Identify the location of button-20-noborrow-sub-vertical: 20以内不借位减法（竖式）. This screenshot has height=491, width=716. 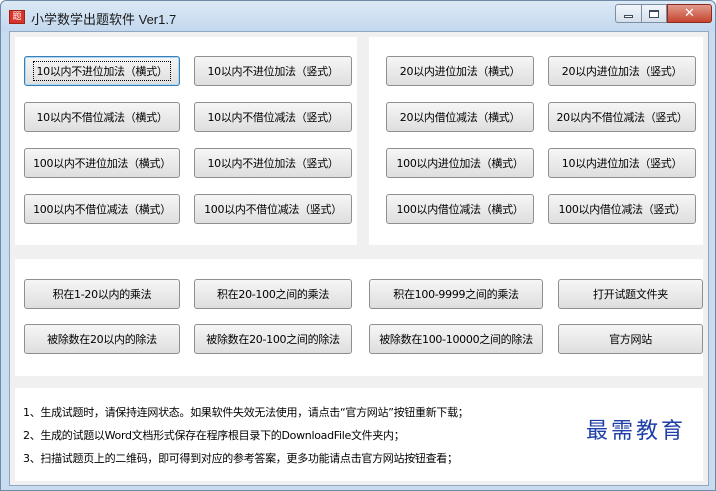
(622, 117).